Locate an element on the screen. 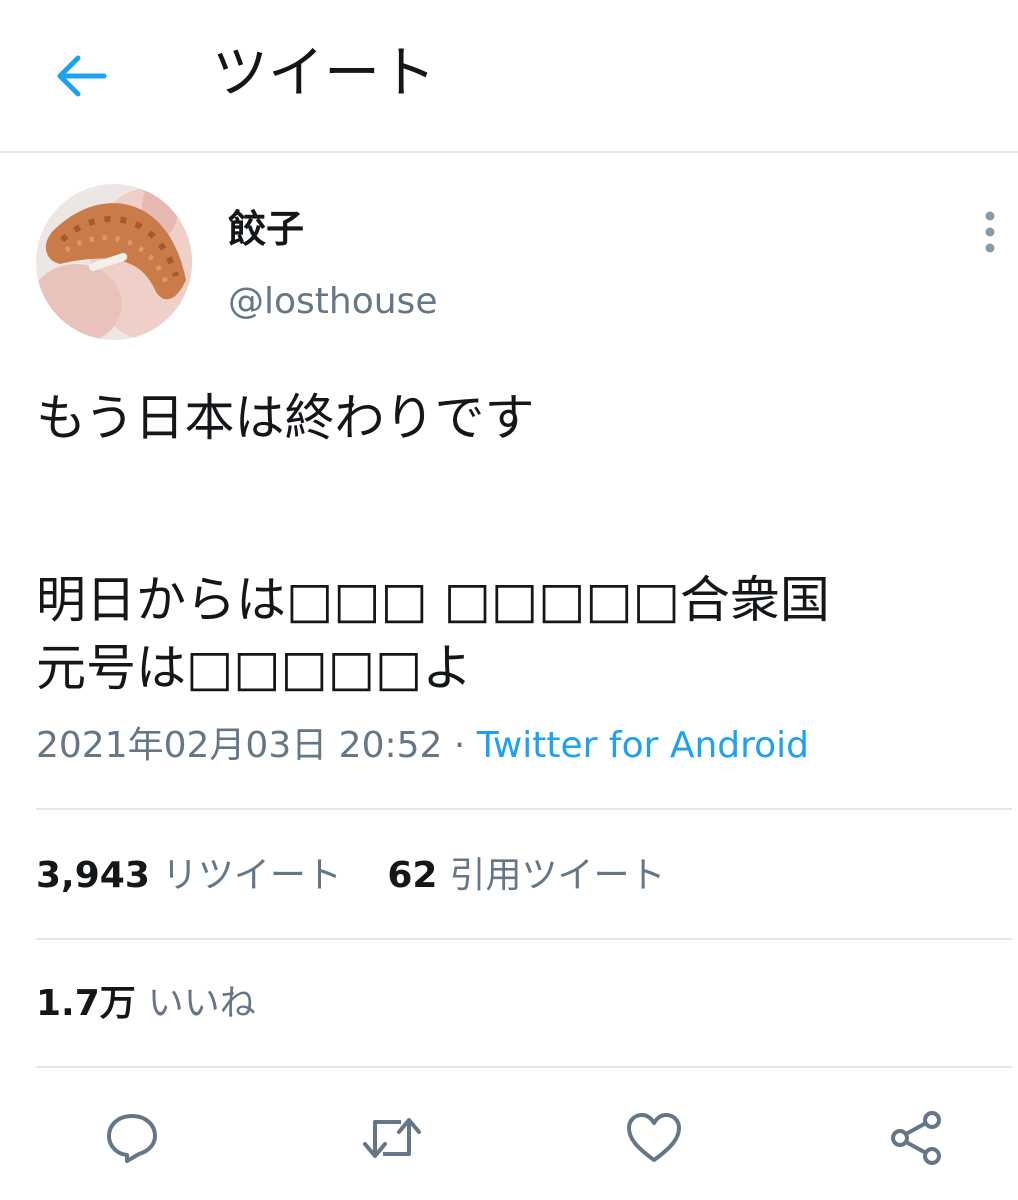  reply-icon is located at coordinates (132, 1138).